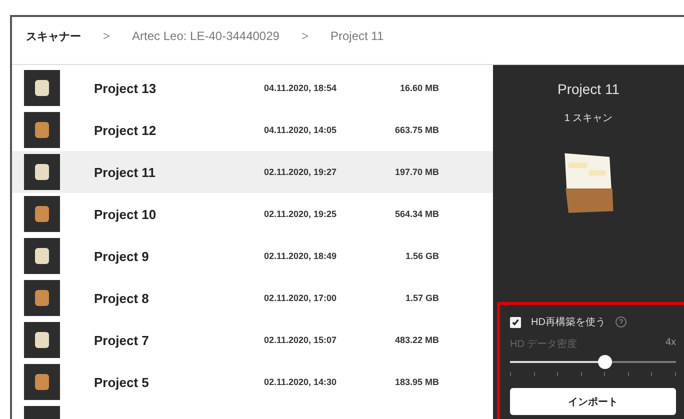 Image resolution: width=684 pixels, height=419 pixels. I want to click on scan-count: 1 スキャン, so click(588, 118).